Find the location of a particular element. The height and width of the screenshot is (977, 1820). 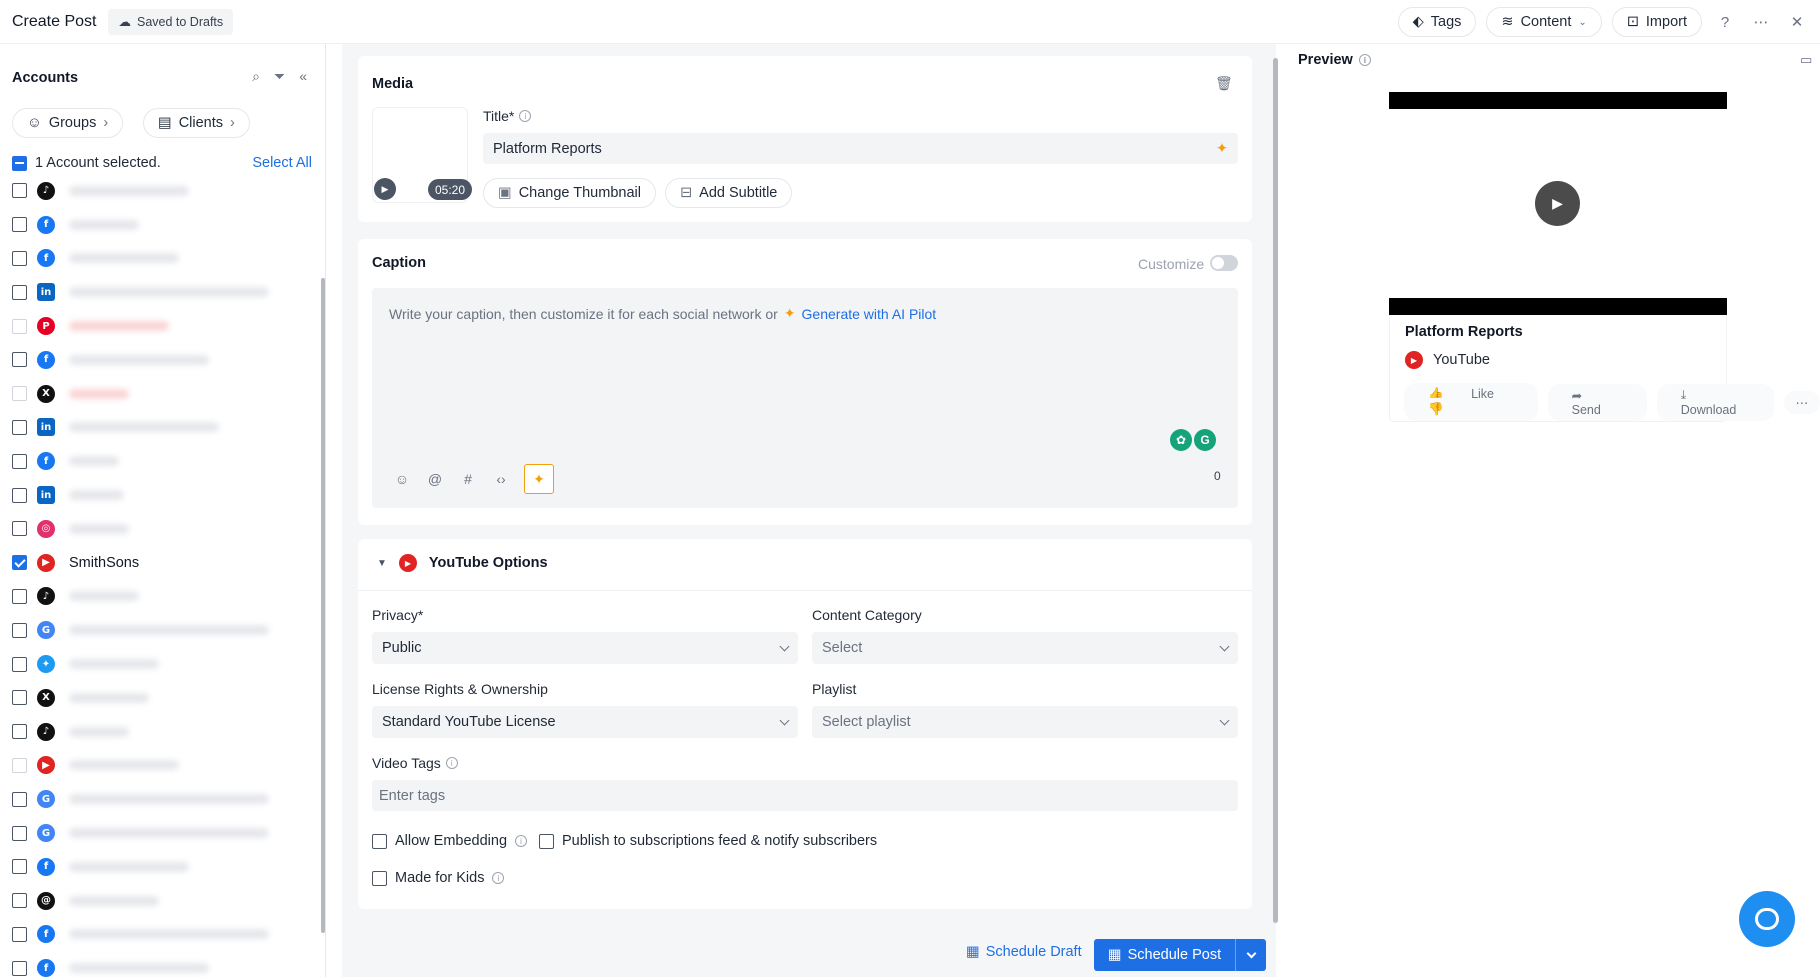

close-icon: ✕ is located at coordinates (1797, 22).